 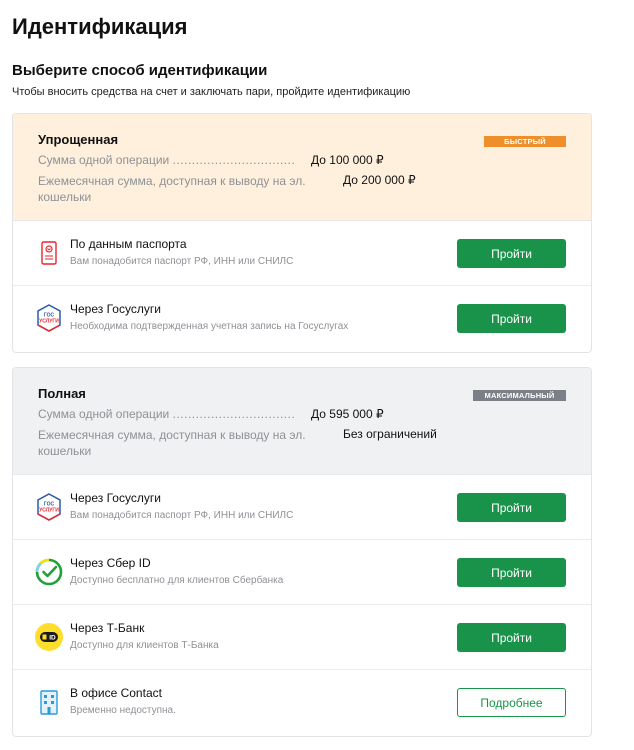 I want to click on single-operation-value: До 595 000 ₽, so click(x=347, y=414).